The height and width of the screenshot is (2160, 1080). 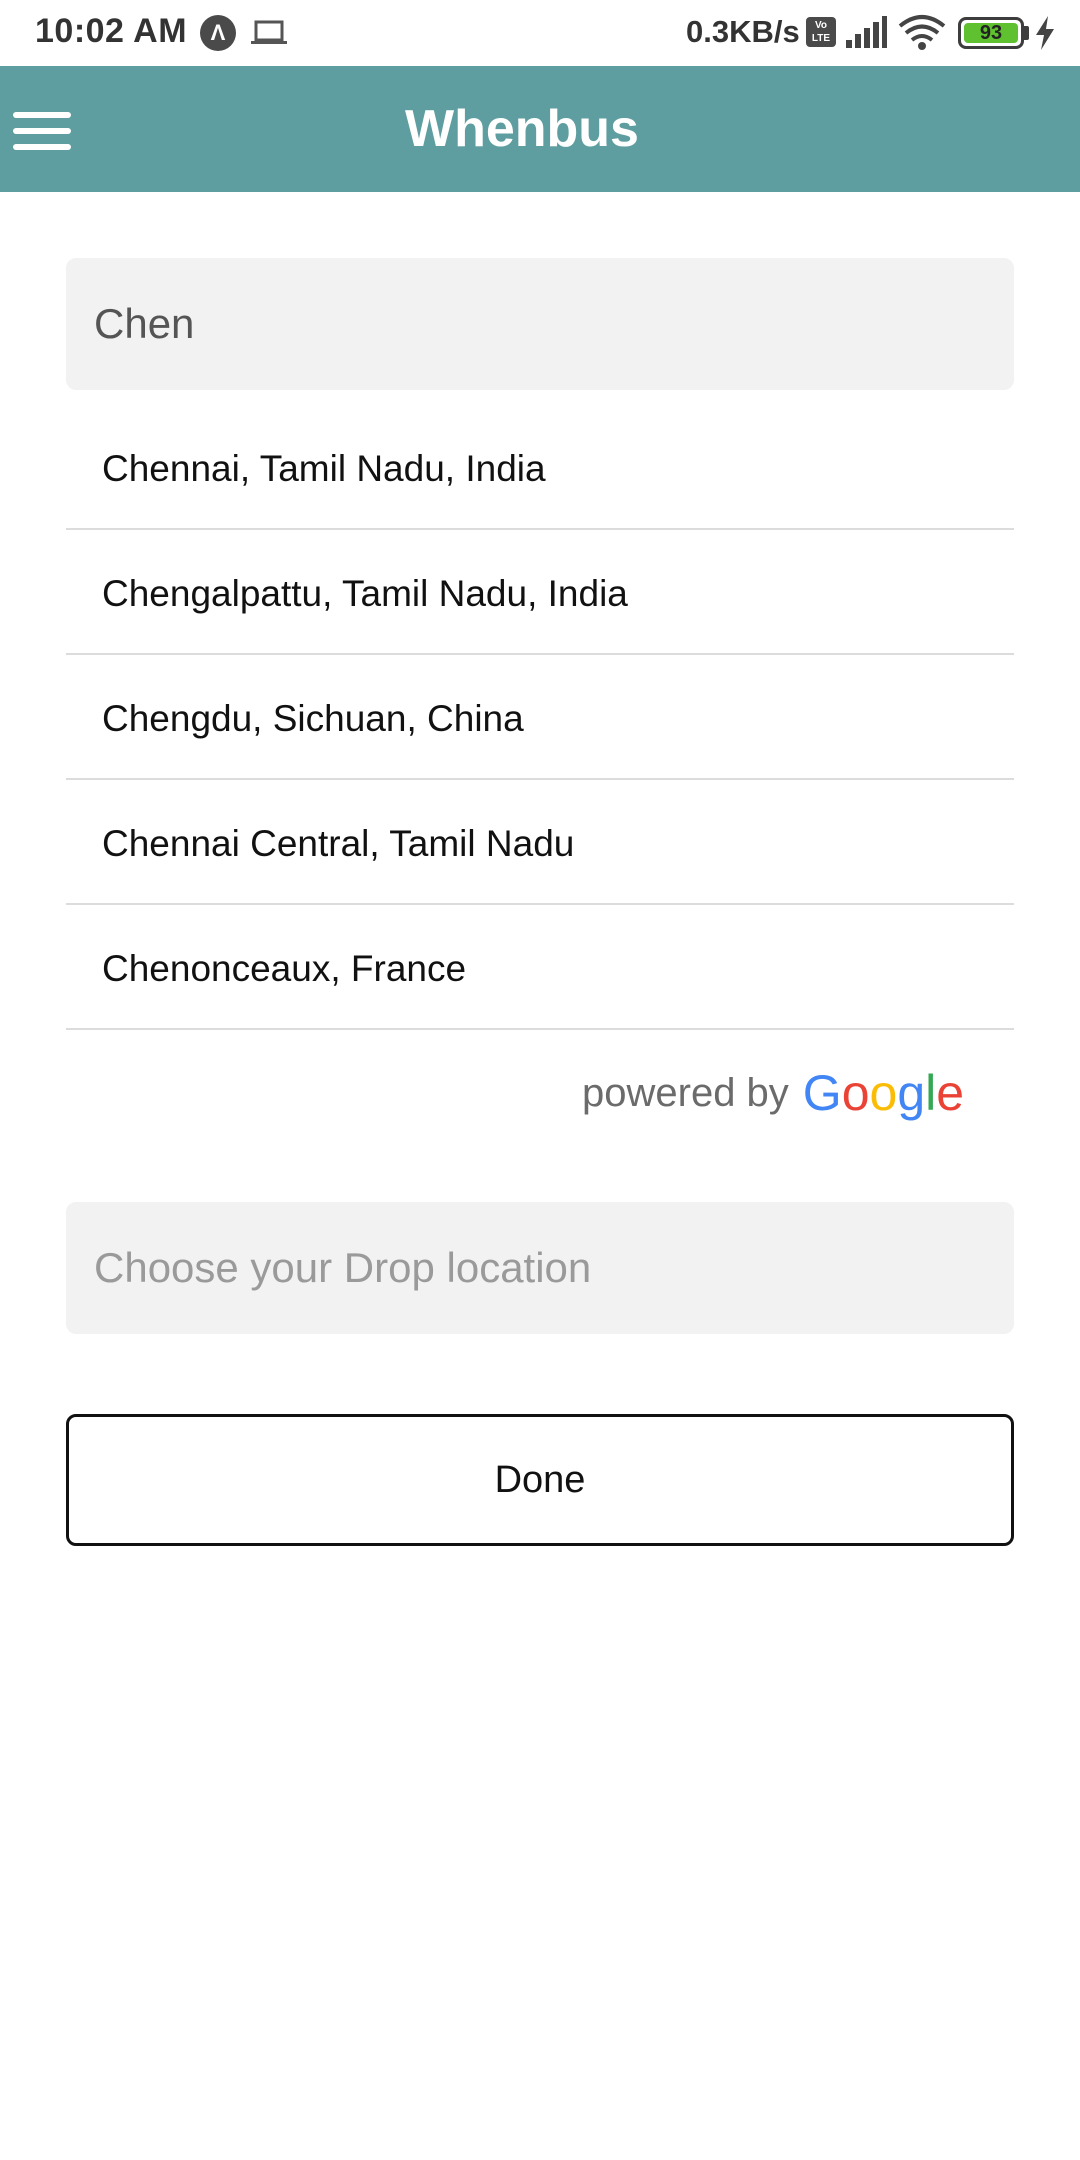 I want to click on google-logo-letter: g, so click(x=911, y=1093).